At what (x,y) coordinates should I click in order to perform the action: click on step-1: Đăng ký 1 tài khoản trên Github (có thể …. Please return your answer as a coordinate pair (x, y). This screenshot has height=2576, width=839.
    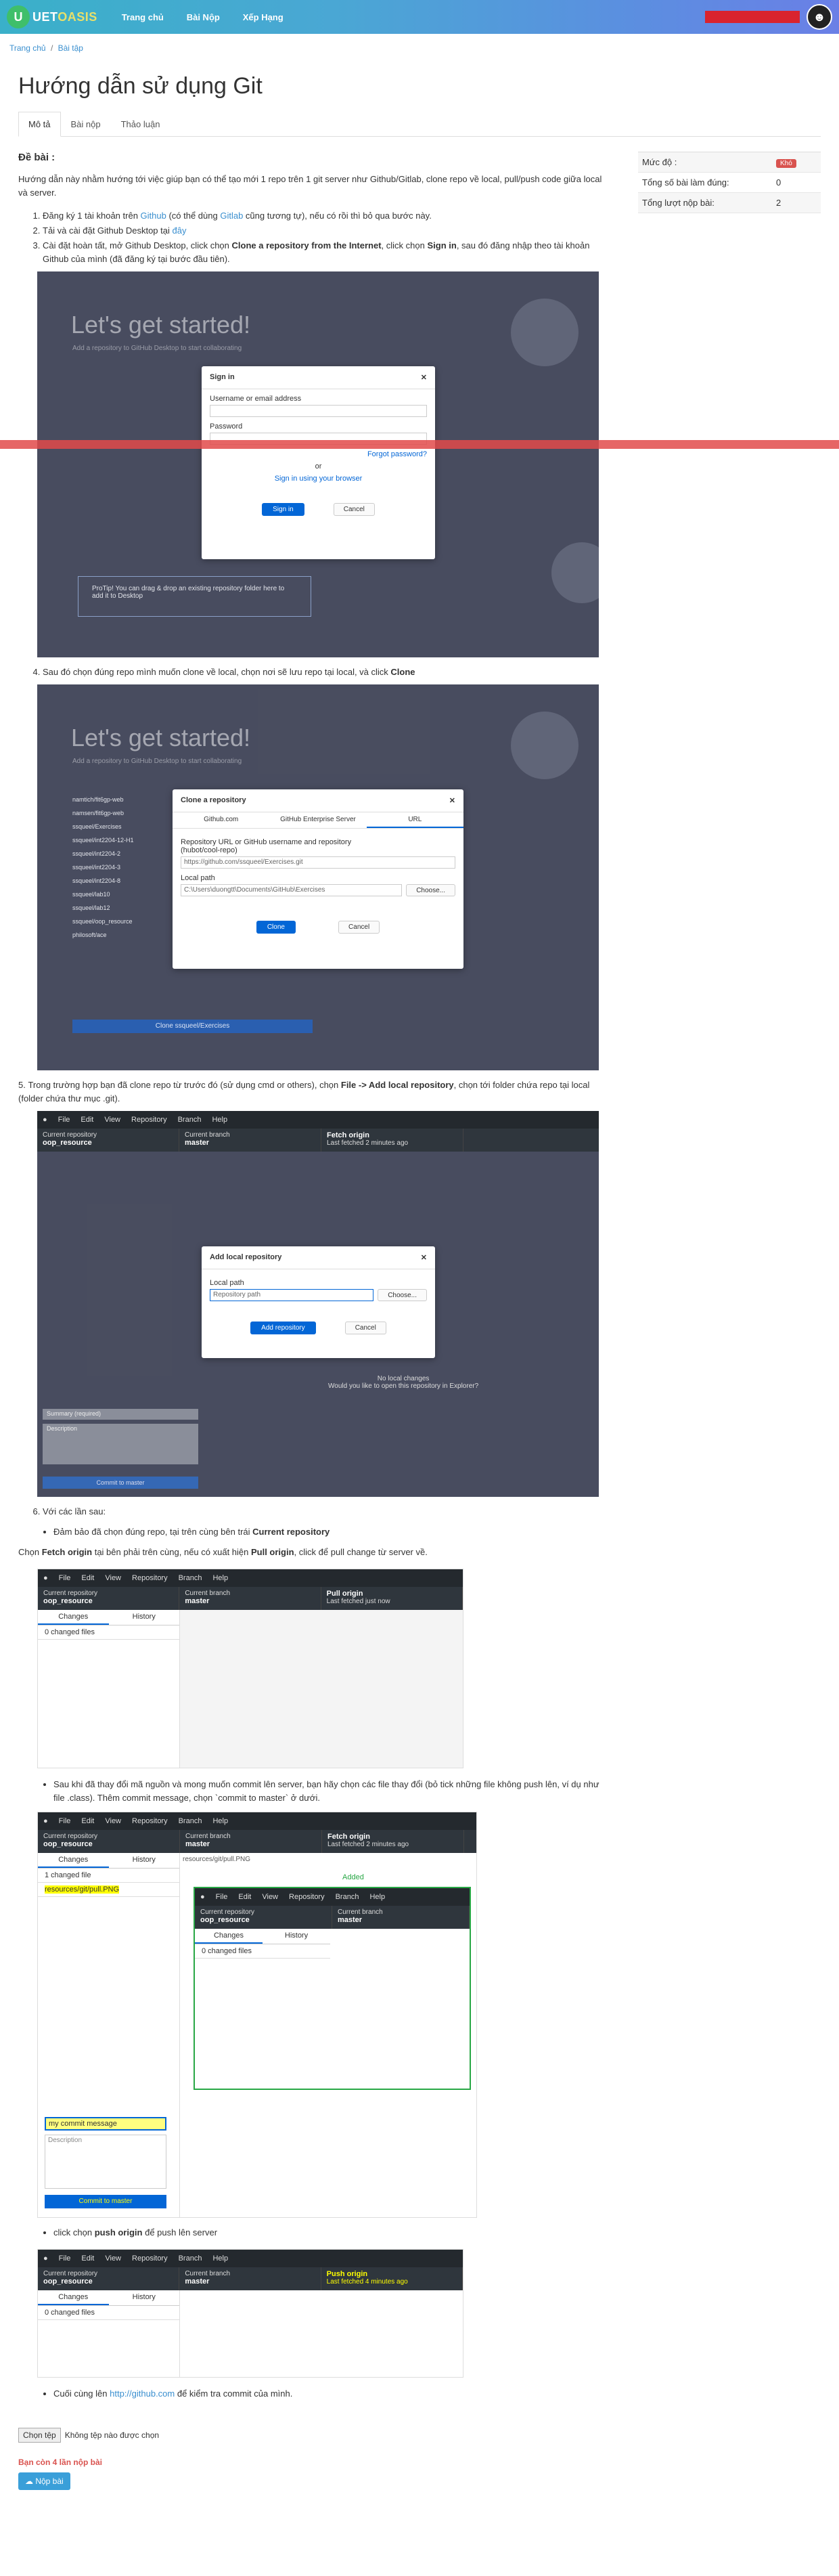
    Looking at the image, I should click on (325, 216).